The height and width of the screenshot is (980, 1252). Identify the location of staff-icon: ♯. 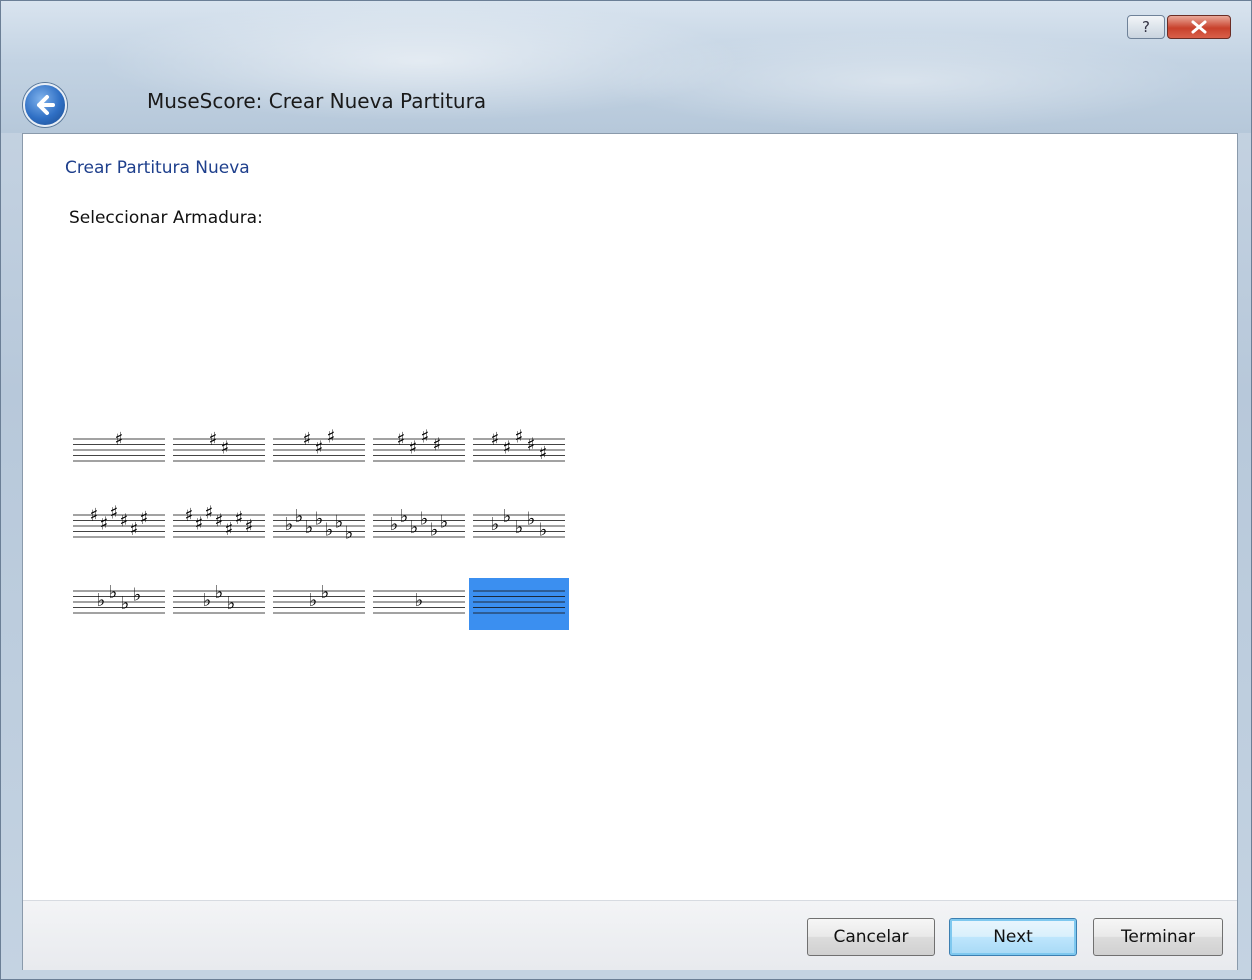
(119, 445).